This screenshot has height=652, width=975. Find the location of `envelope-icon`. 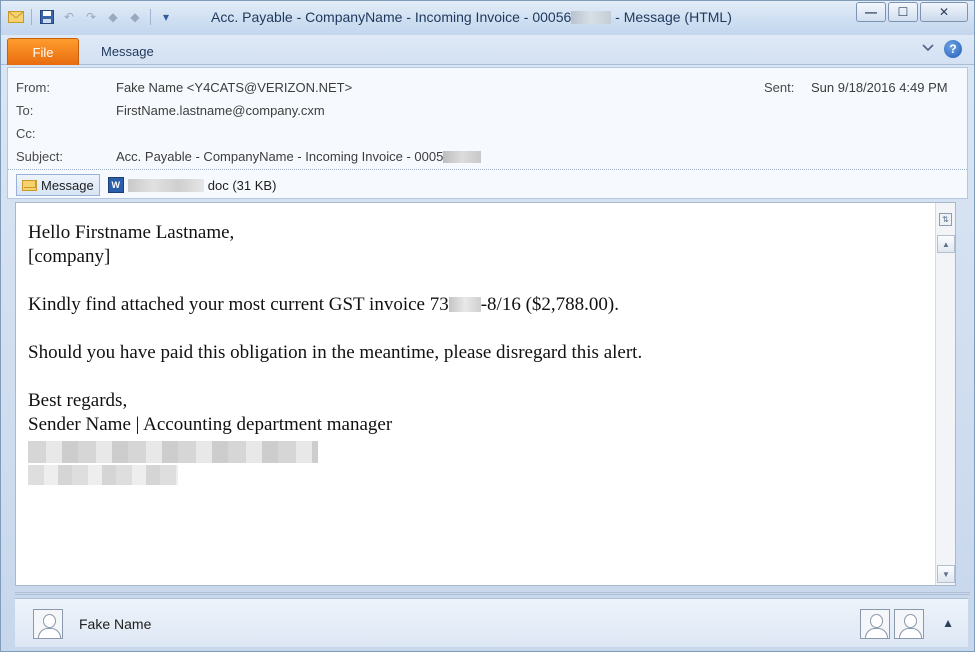

envelope-icon is located at coordinates (29, 185).